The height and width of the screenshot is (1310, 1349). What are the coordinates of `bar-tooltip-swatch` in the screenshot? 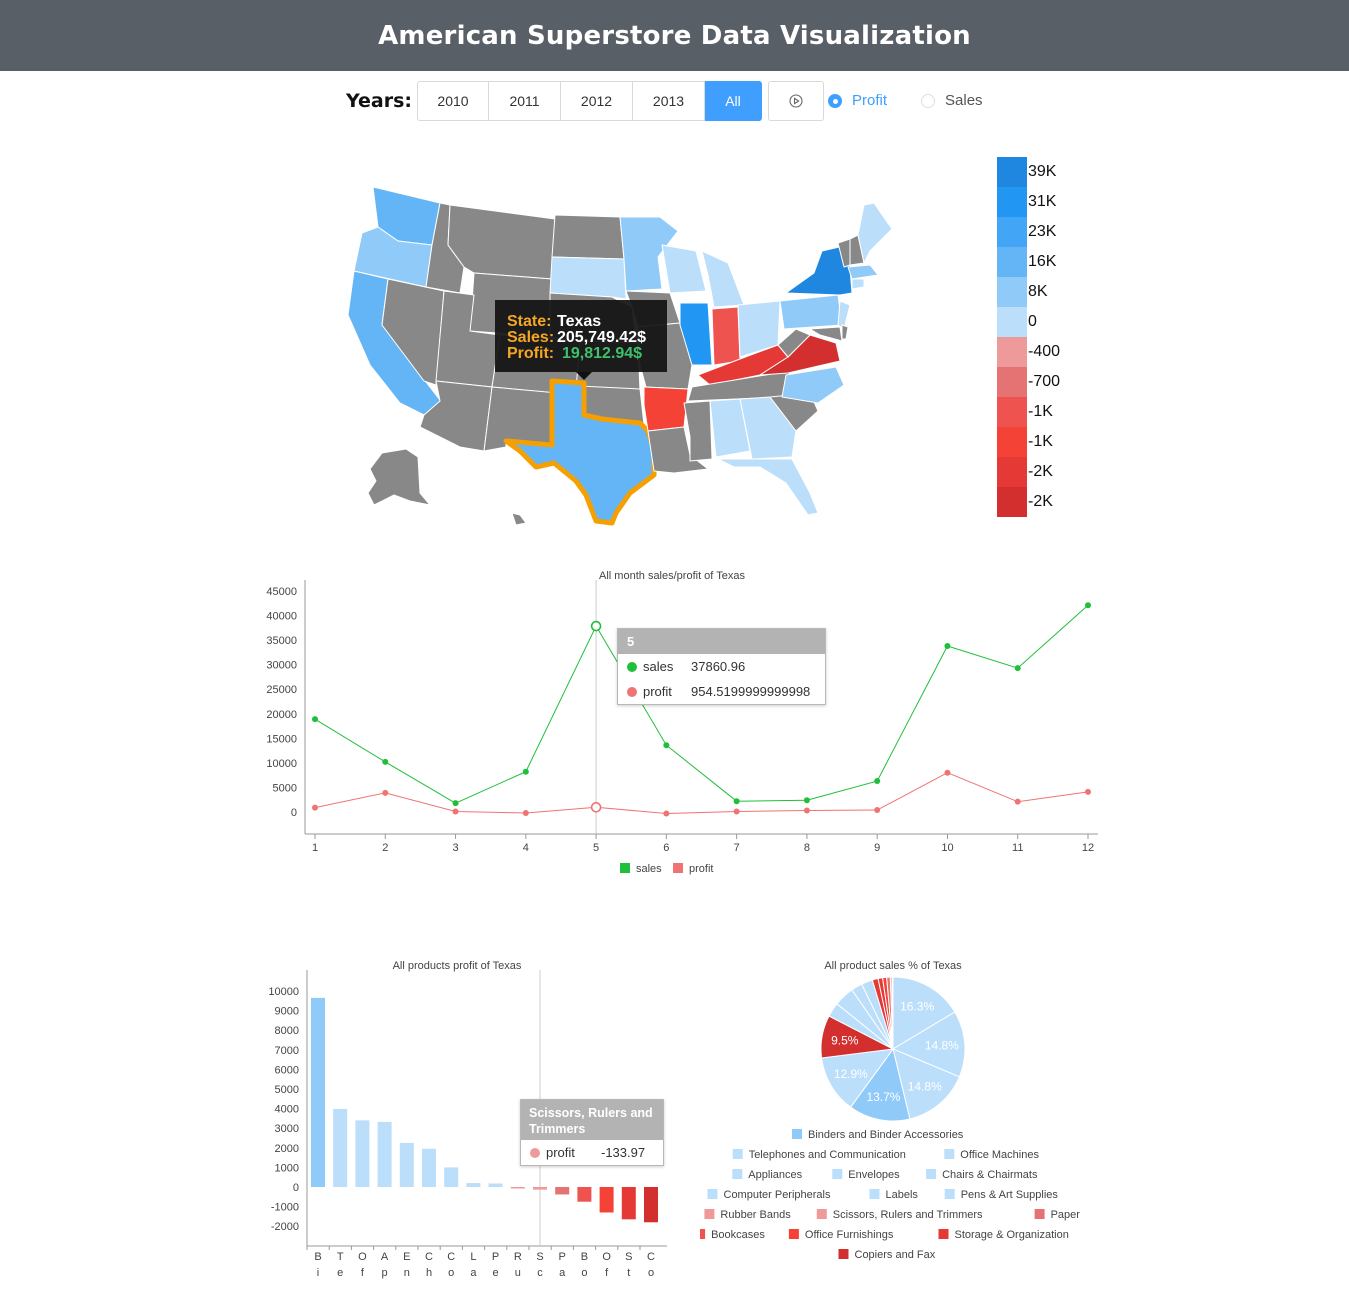 It's located at (535, 1152).